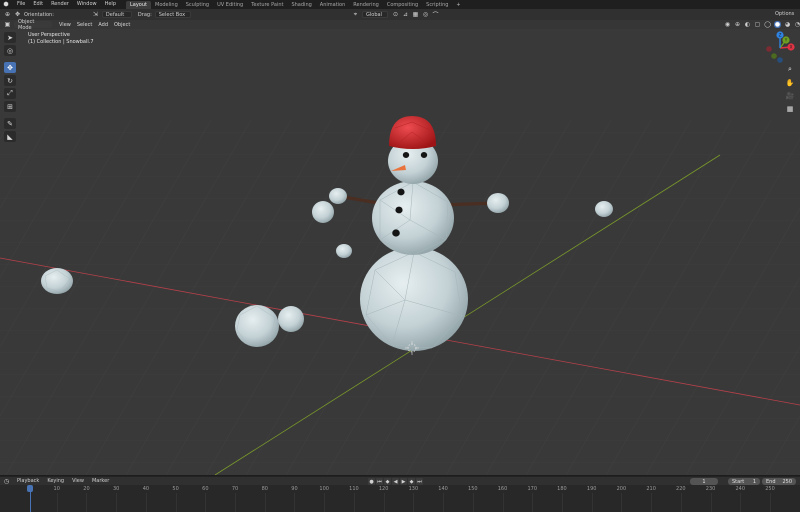 The image size is (800, 512). What do you see at coordinates (122, 25) in the screenshot?
I see `menu-object: Object` at bounding box center [122, 25].